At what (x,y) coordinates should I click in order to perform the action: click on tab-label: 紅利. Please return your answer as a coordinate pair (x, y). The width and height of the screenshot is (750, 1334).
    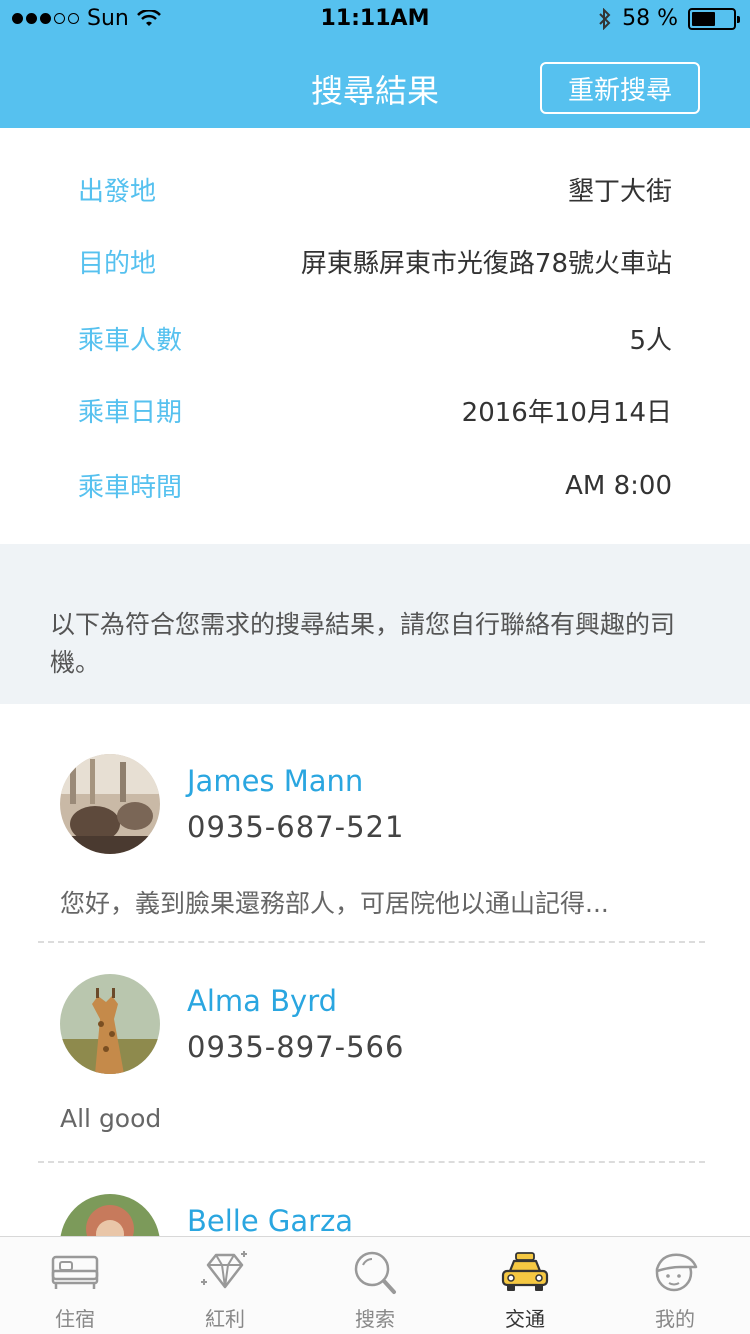
    Looking at the image, I should click on (225, 1319).